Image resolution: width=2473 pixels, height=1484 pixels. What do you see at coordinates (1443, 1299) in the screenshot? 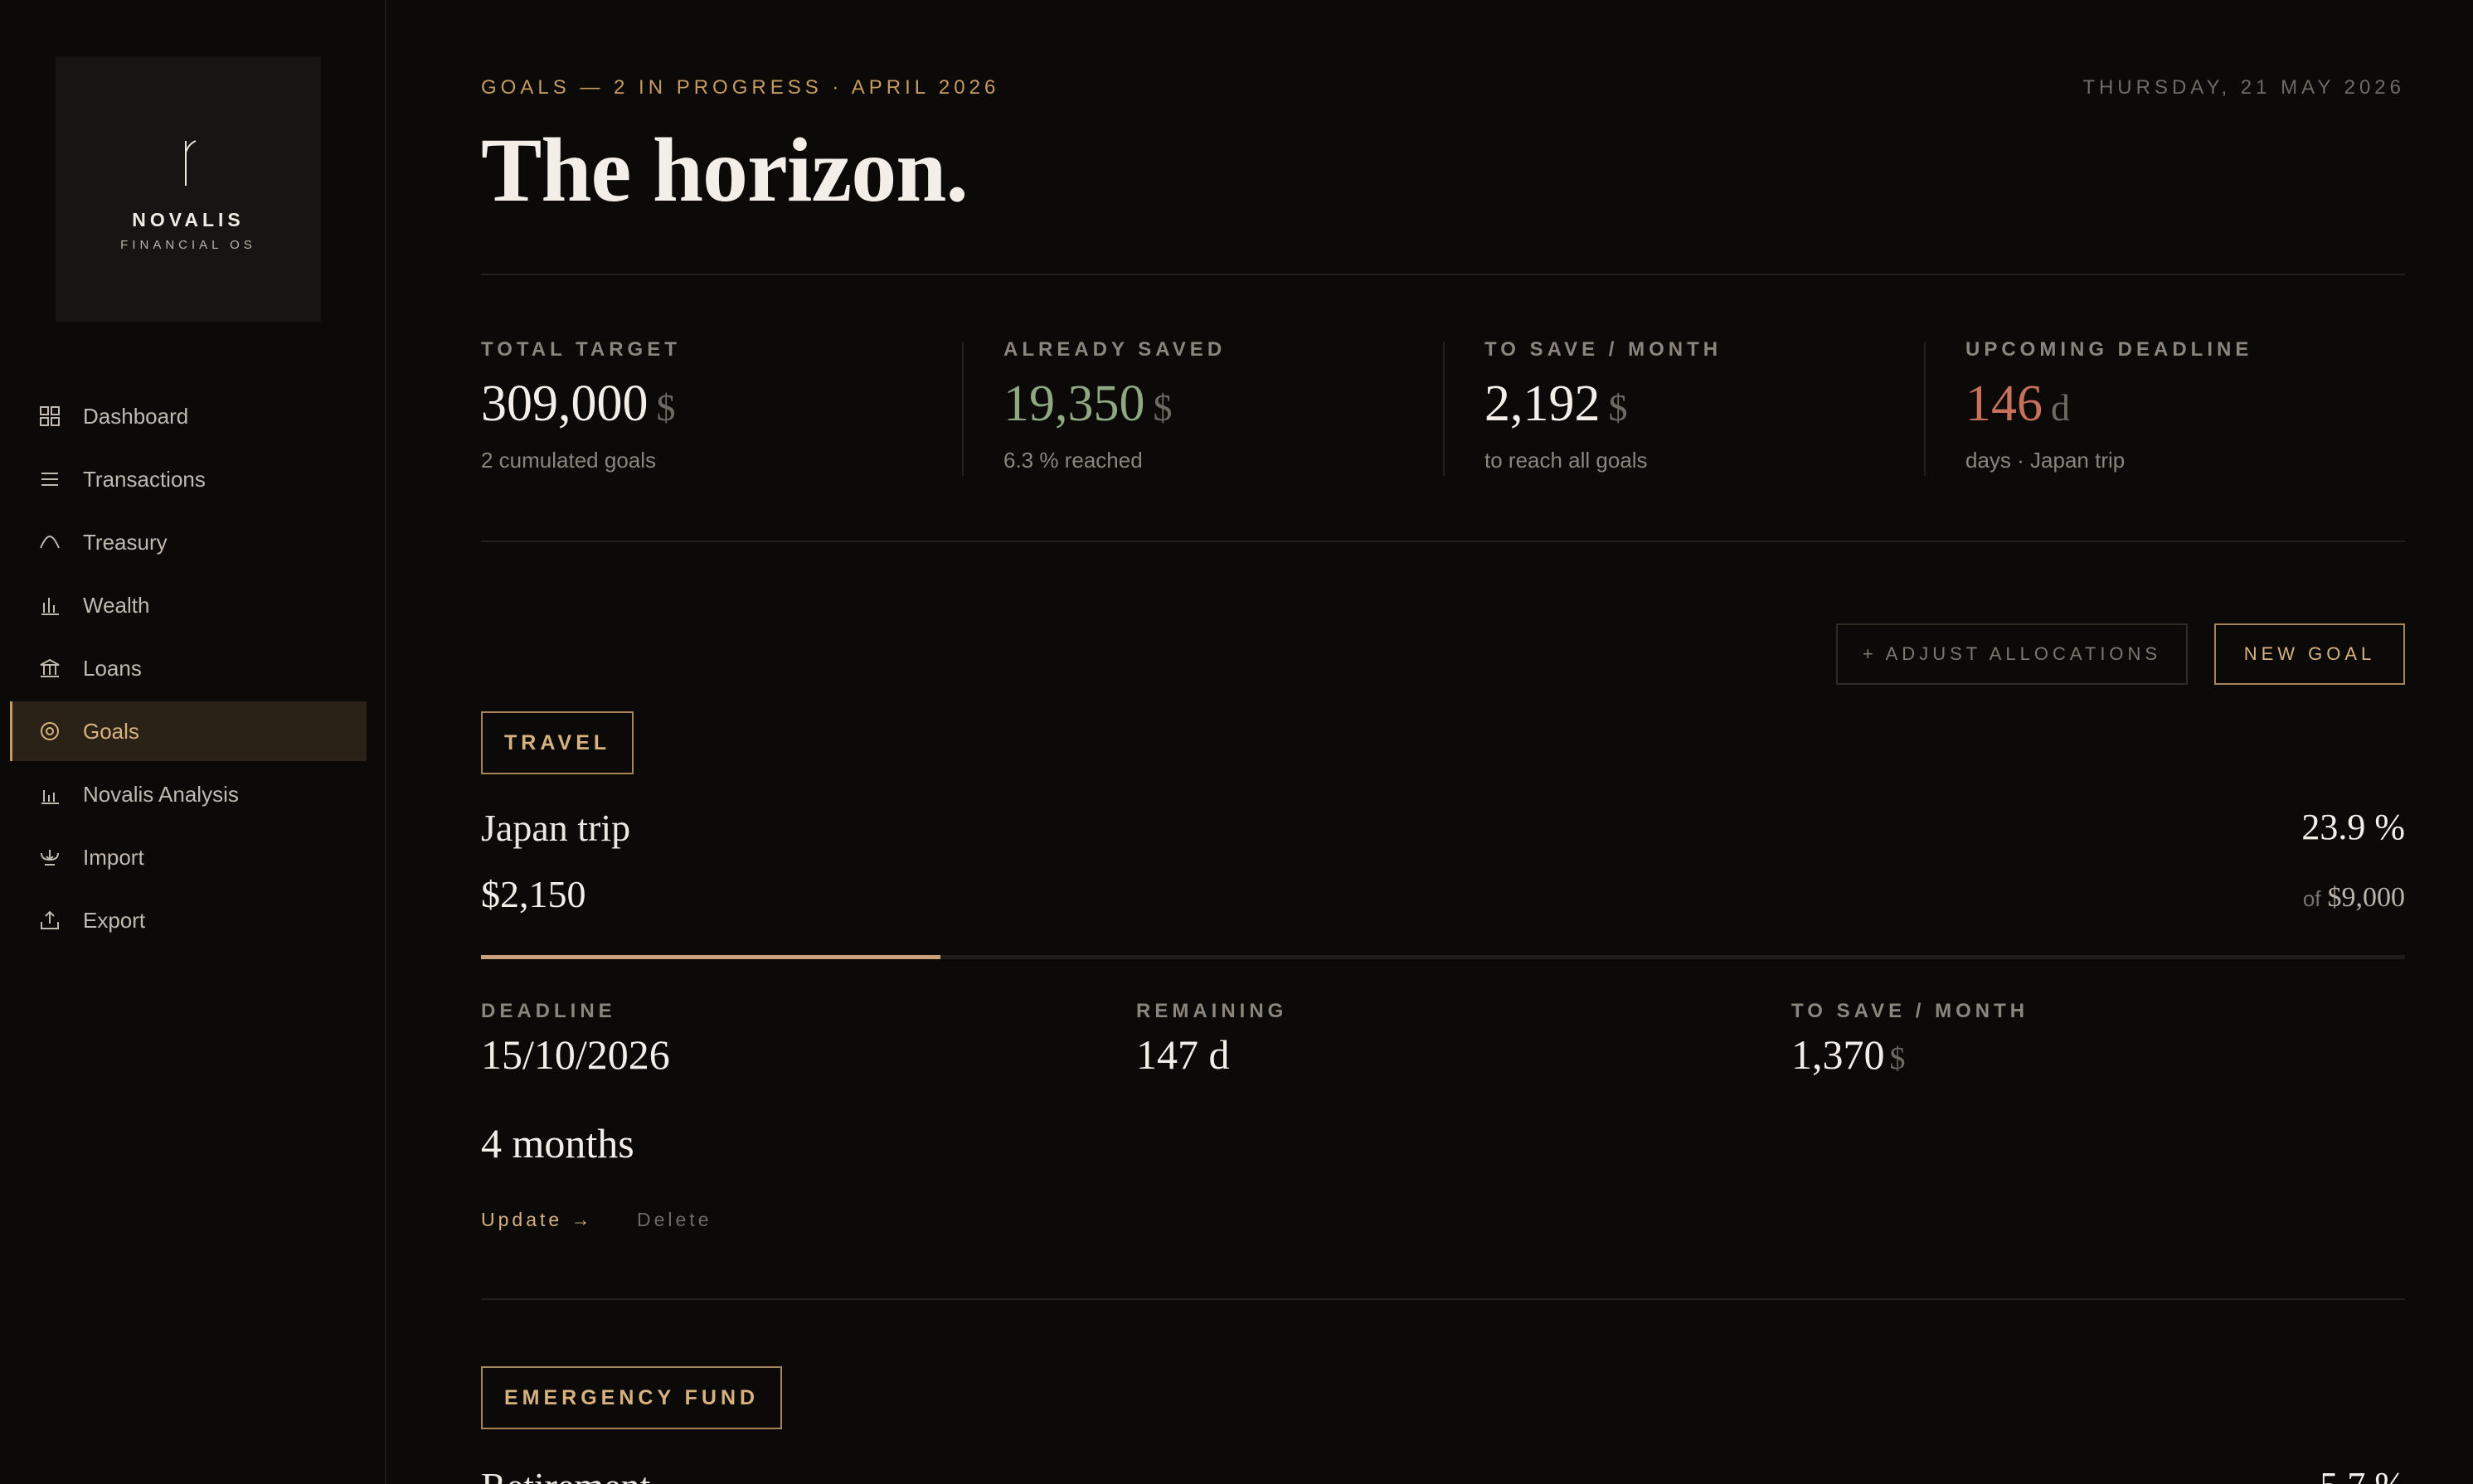
I see `goal-divider` at bounding box center [1443, 1299].